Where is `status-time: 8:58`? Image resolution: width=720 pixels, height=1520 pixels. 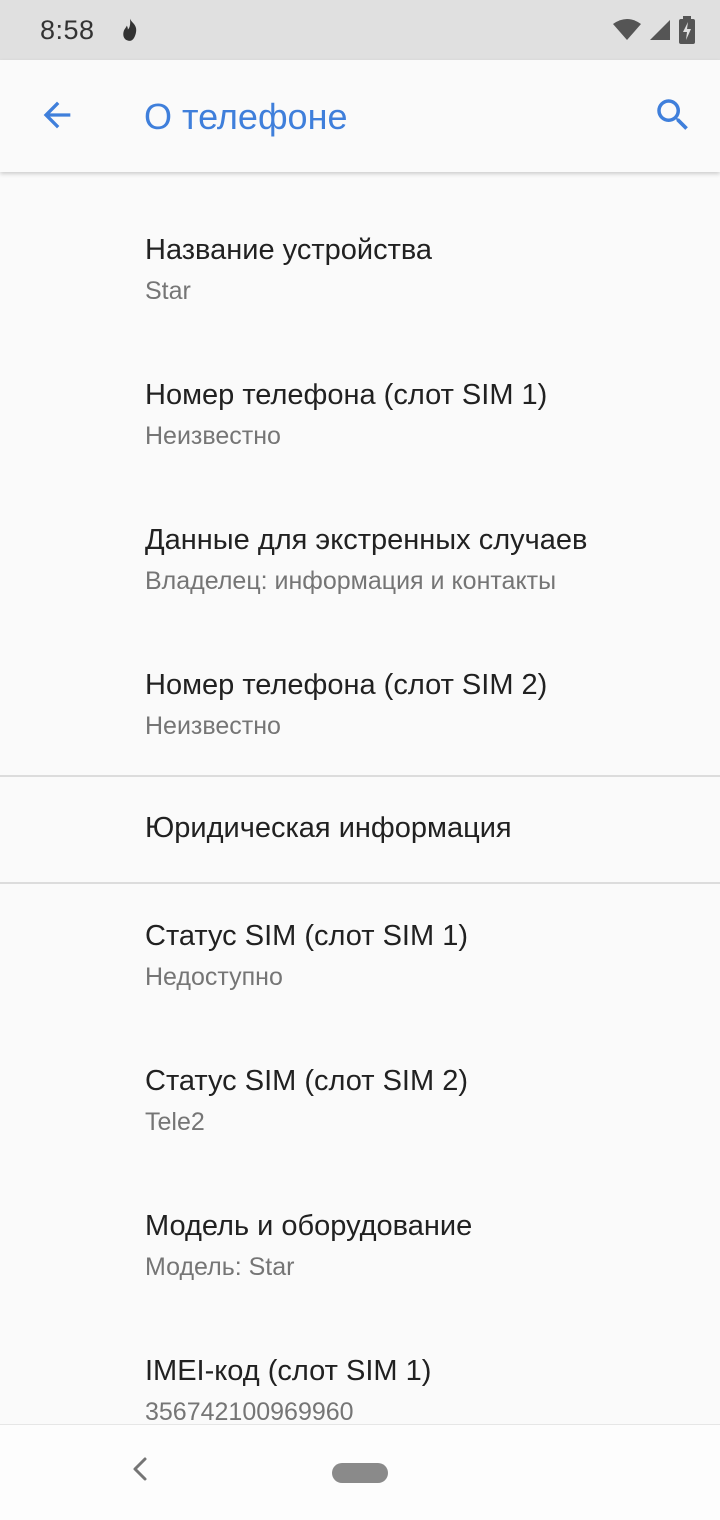 status-time: 8:58 is located at coordinates (67, 29).